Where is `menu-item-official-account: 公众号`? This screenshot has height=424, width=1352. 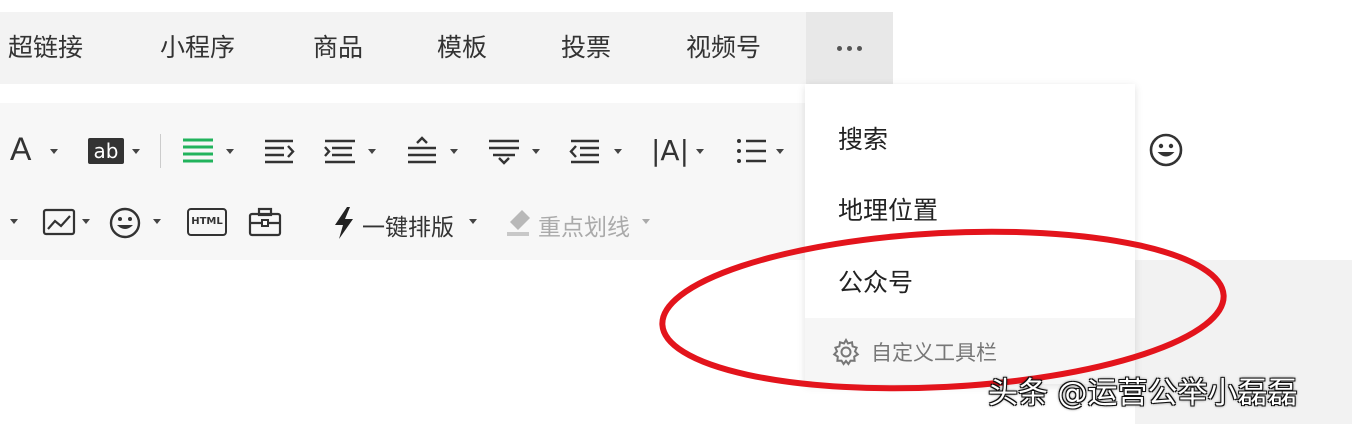 menu-item-official-account: 公众号 is located at coordinates (875, 281).